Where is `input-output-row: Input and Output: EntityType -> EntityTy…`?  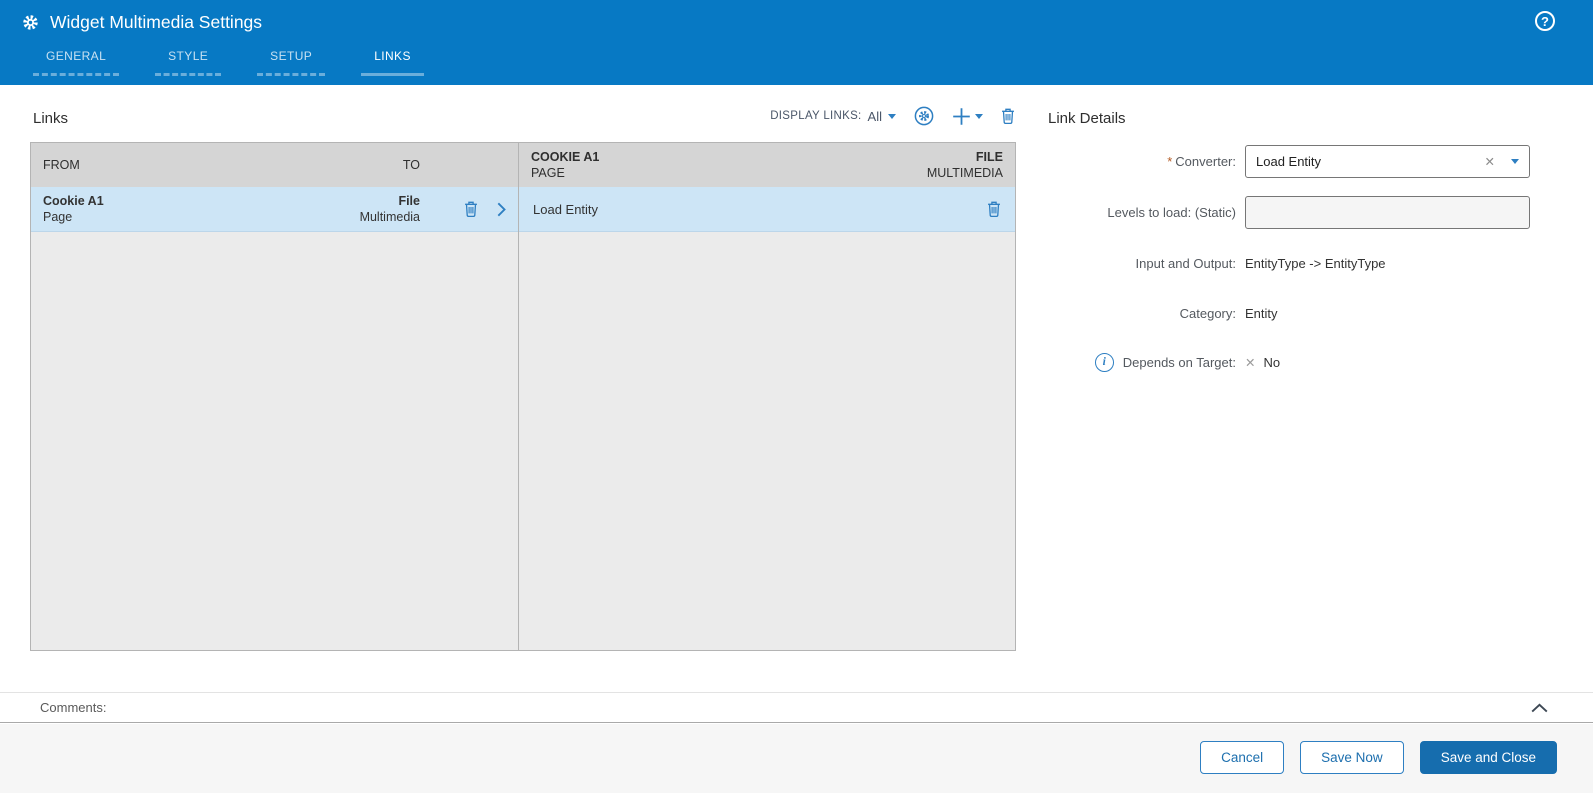
input-output-row: Input and Output: EntityType -> EntityTy… is located at coordinates (1294, 263).